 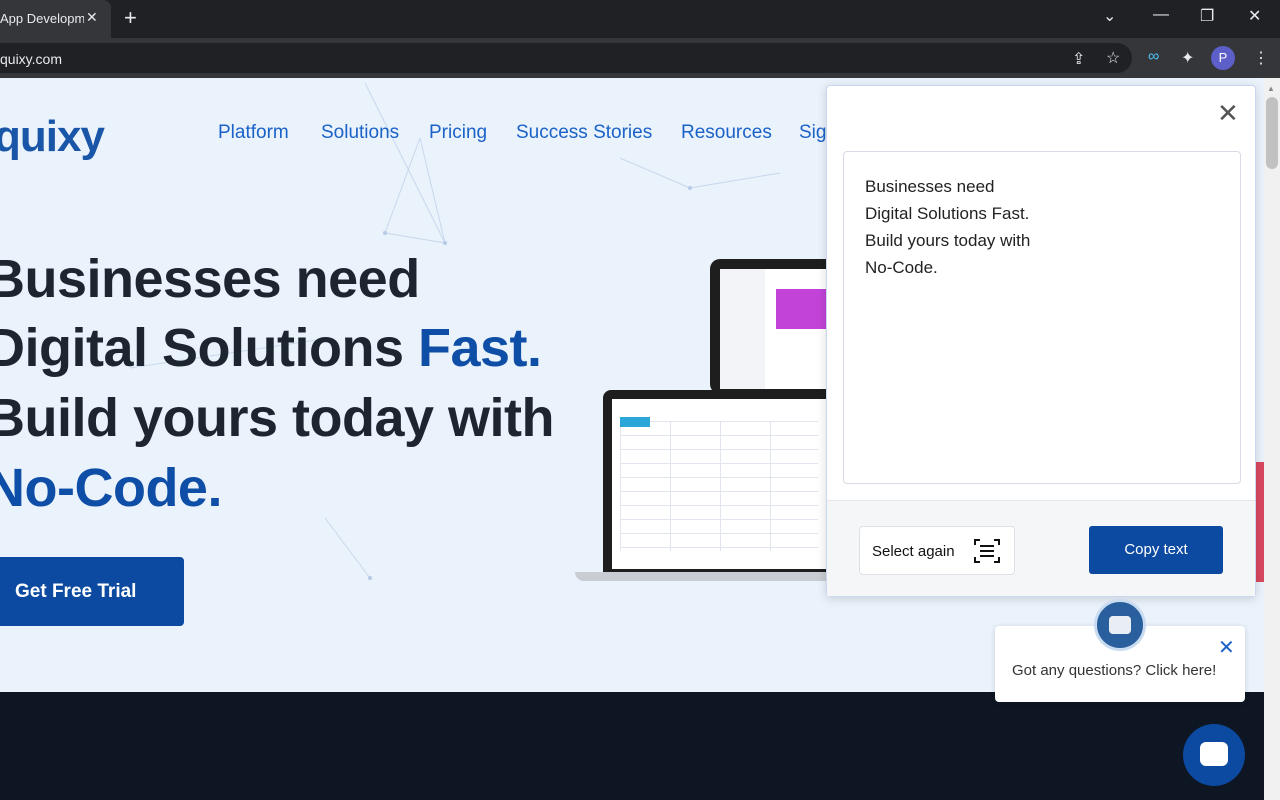 What do you see at coordinates (1271, 88) in the screenshot?
I see `scroll-up-arrow-icon: ▲` at bounding box center [1271, 88].